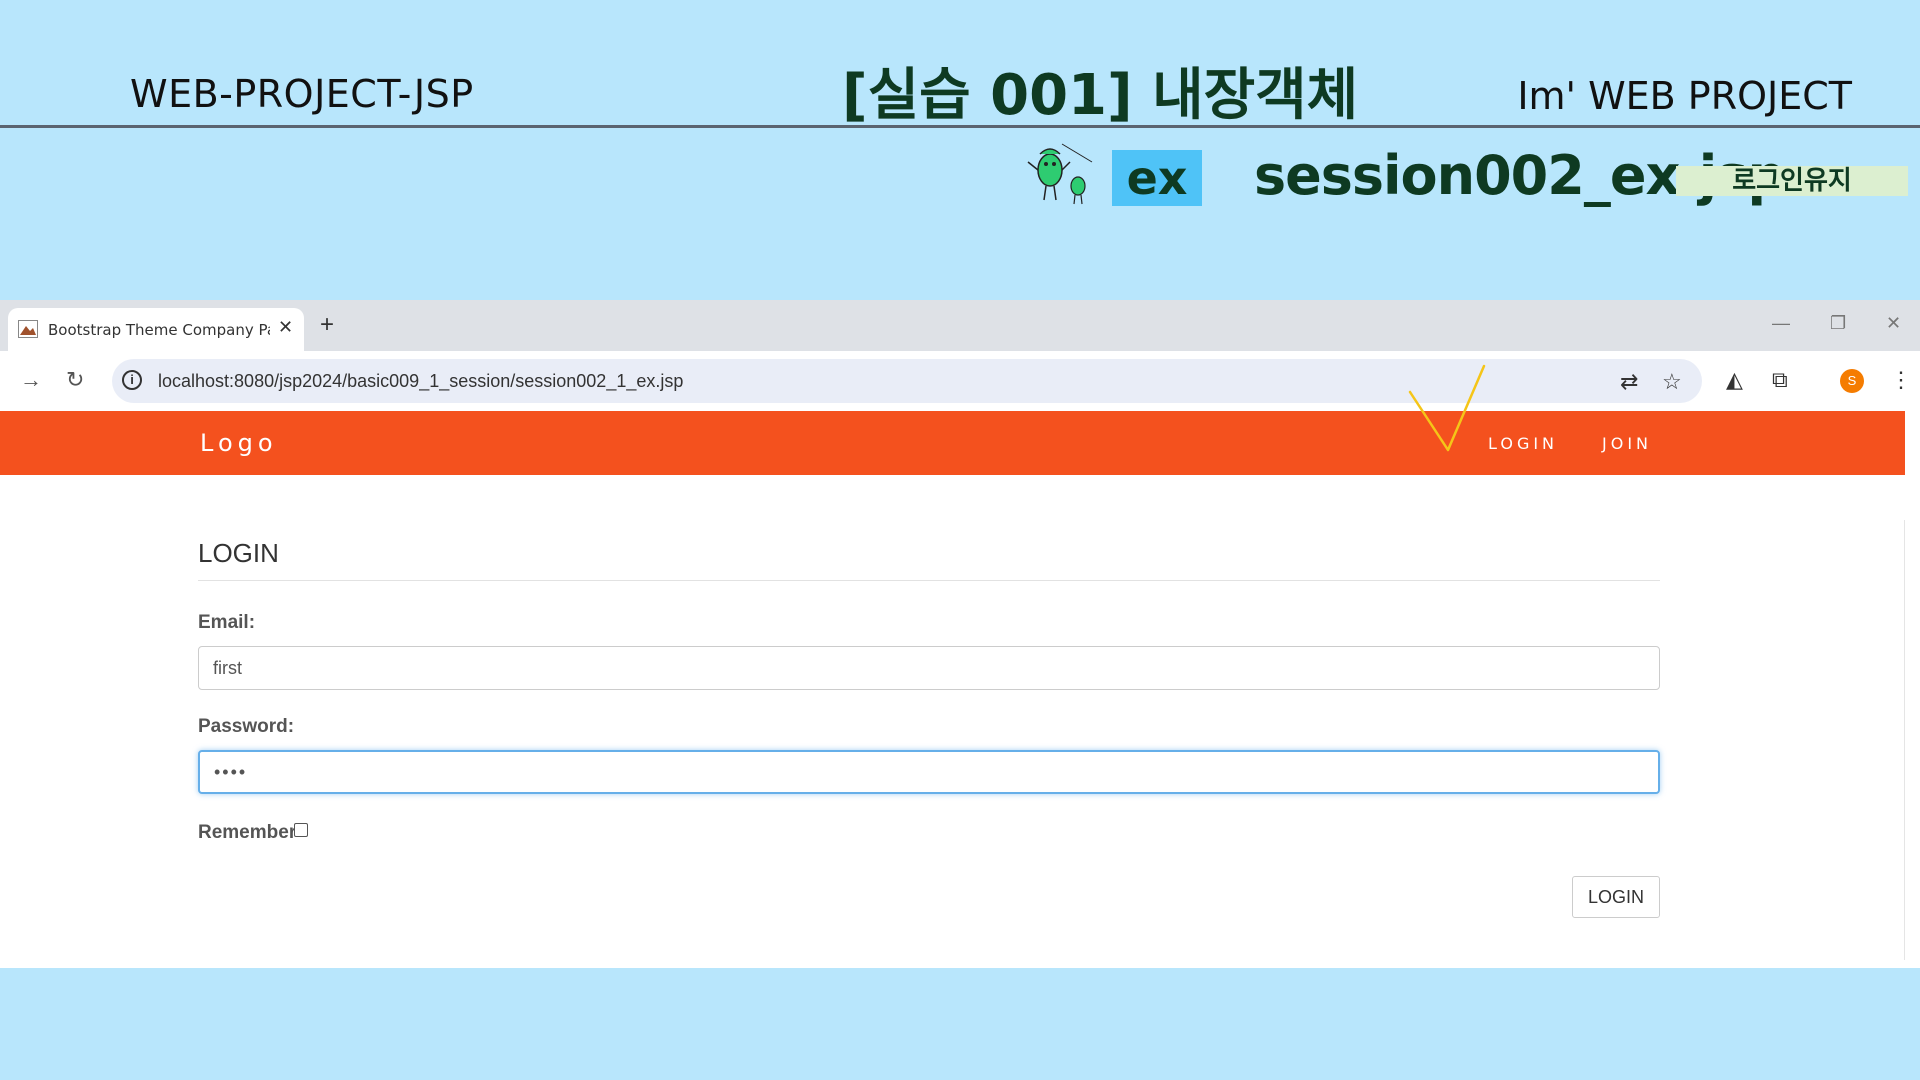  I want to click on email-field: first, so click(929, 668).